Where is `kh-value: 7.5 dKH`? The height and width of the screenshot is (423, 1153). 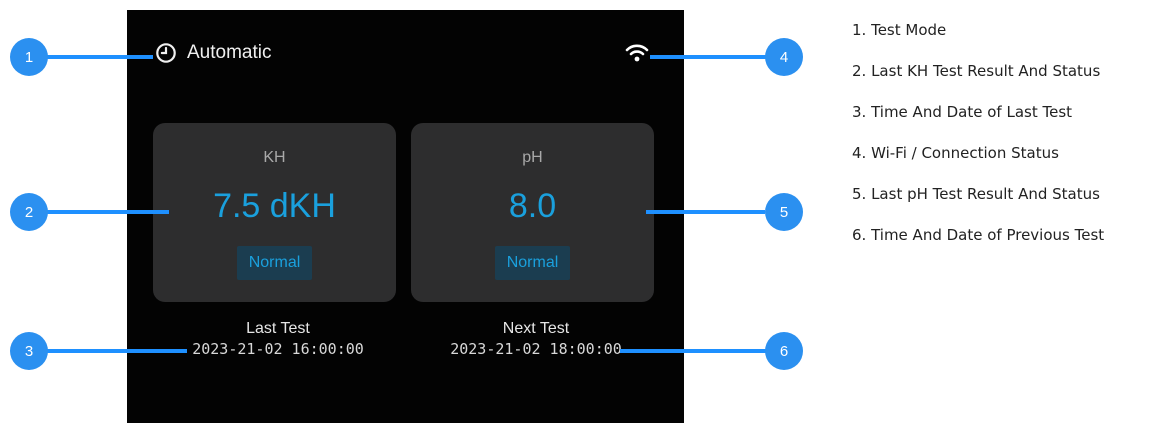
kh-value: 7.5 dKH is located at coordinates (274, 206).